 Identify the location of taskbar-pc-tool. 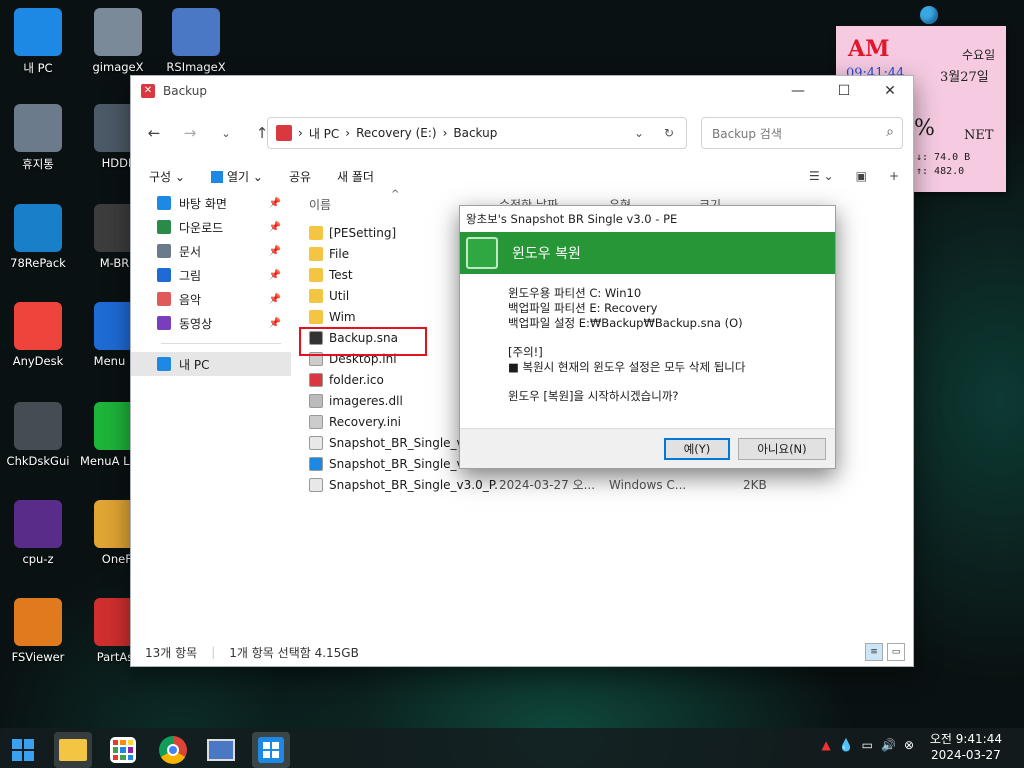
(221, 750).